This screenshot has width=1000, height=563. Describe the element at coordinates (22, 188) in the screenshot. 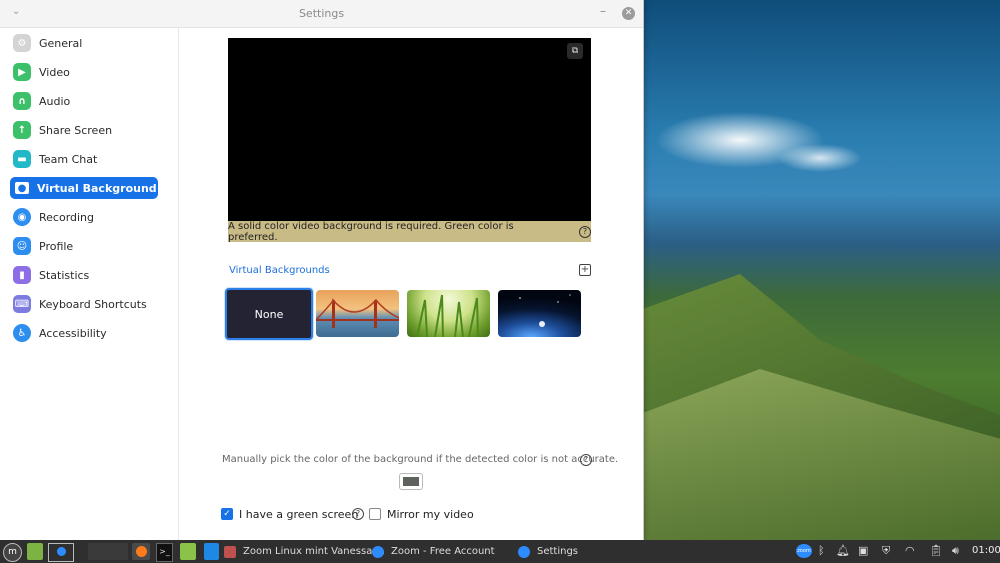

I see `person-card-icon: ●` at that location.